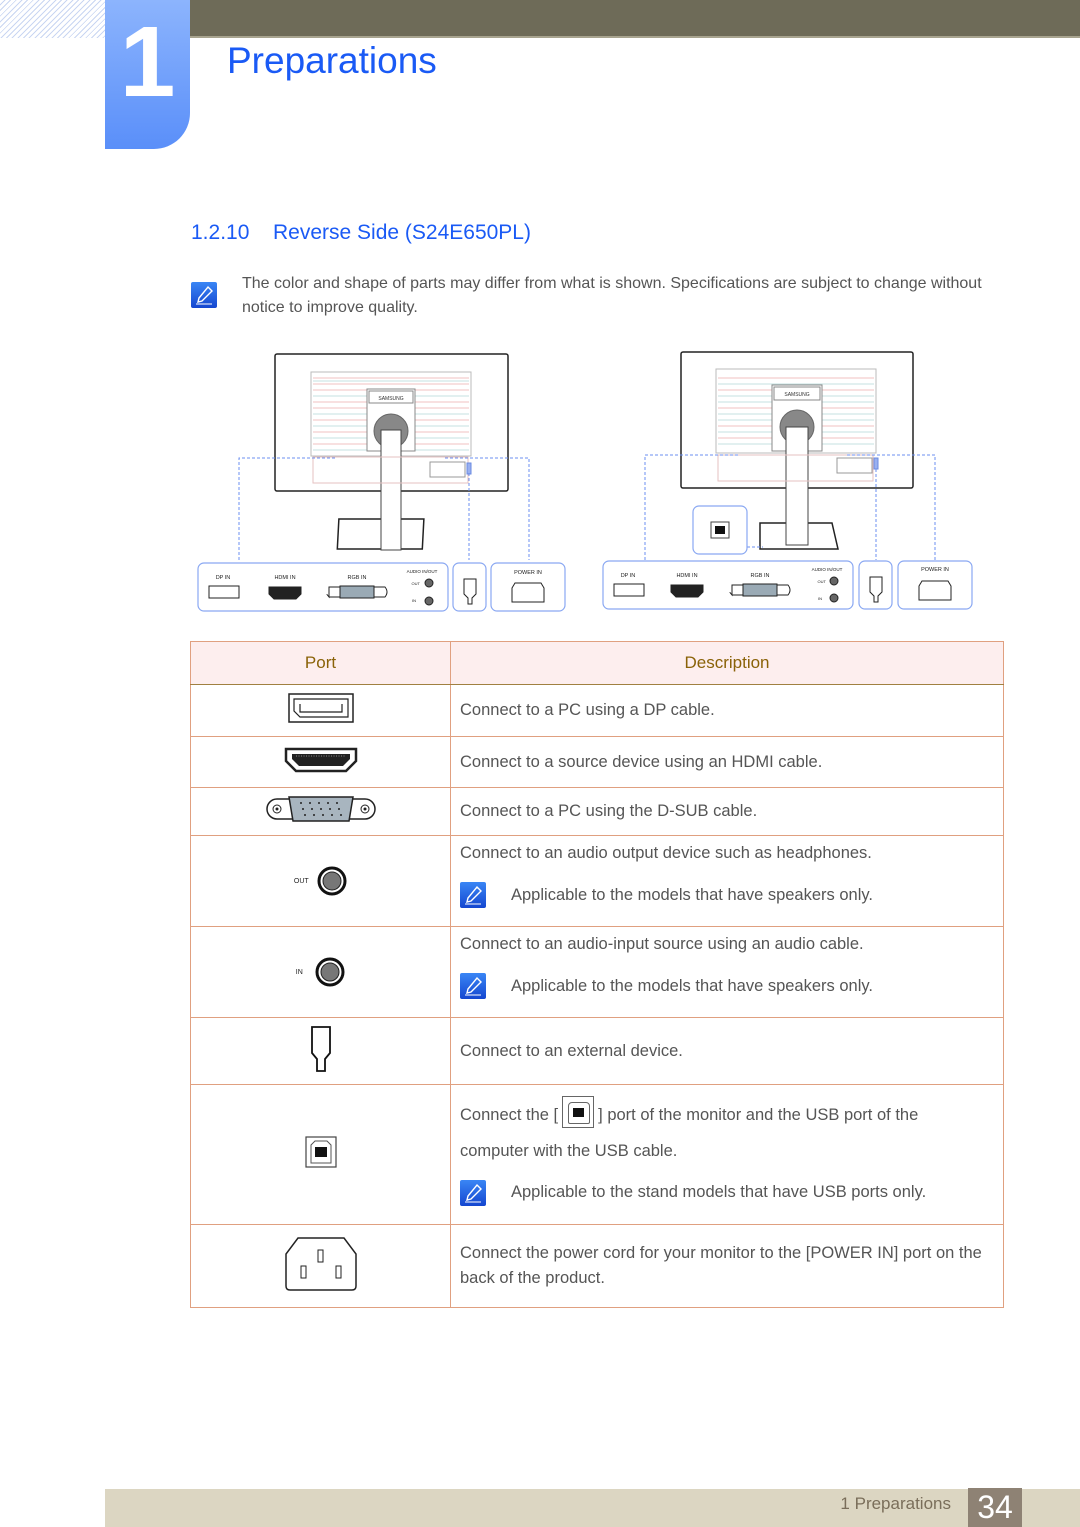  Describe the element at coordinates (391, 452) in the screenshot. I see `monitor-back` at that location.